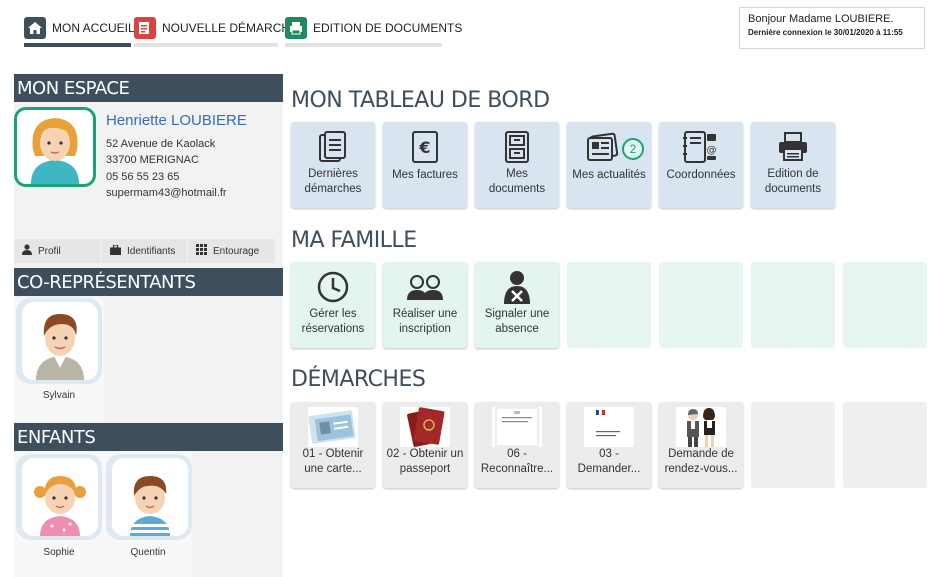  Describe the element at coordinates (358, 379) in the screenshot. I see `demarches-title: DÉMARCHES` at that location.